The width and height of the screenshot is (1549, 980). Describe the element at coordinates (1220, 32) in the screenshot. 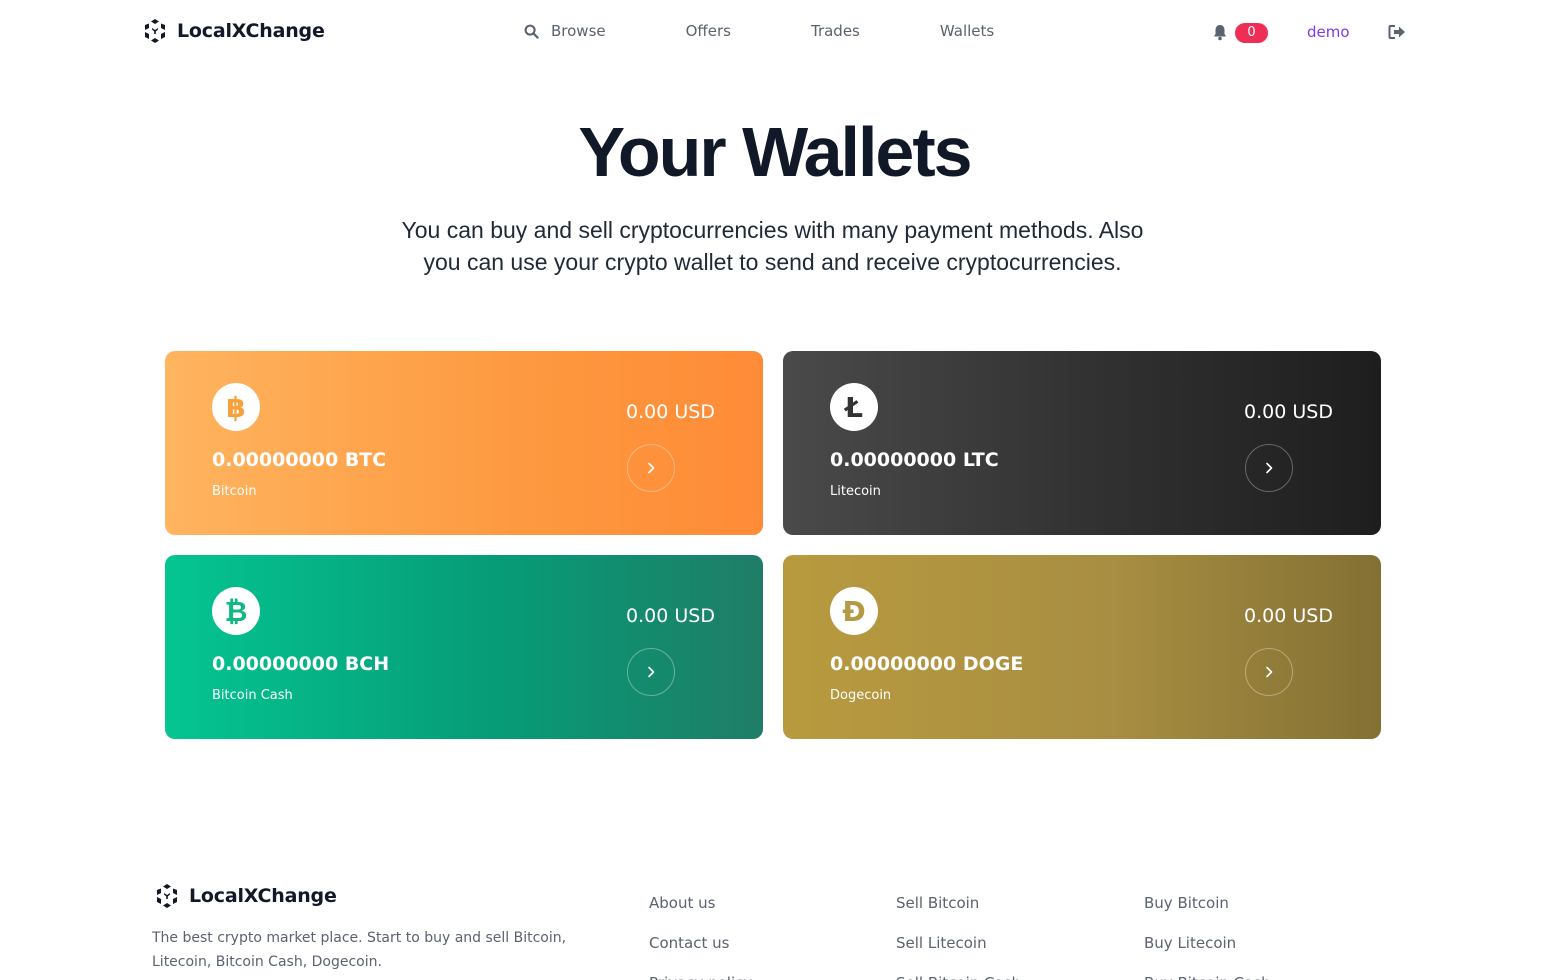

I see `bell-icon` at that location.